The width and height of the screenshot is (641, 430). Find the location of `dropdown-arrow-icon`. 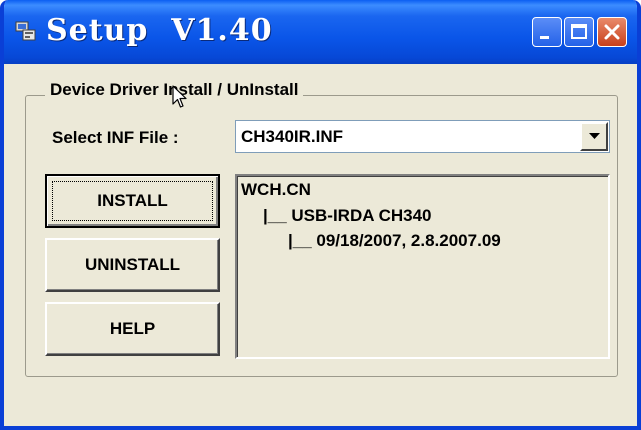

dropdown-arrow-icon is located at coordinates (594, 136).